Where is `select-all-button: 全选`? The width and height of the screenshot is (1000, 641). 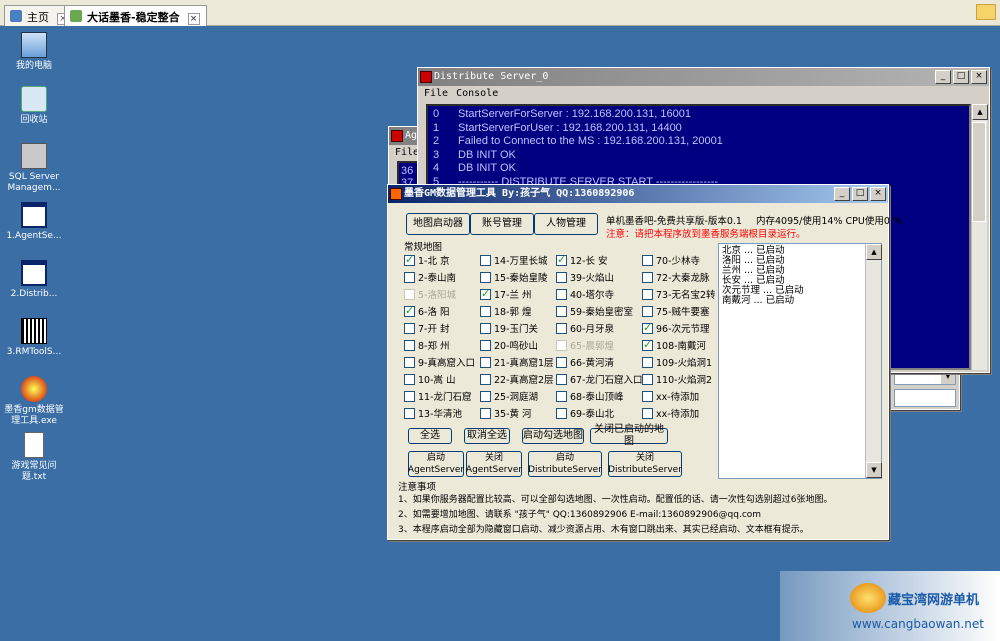 select-all-button: 全选 is located at coordinates (430, 436).